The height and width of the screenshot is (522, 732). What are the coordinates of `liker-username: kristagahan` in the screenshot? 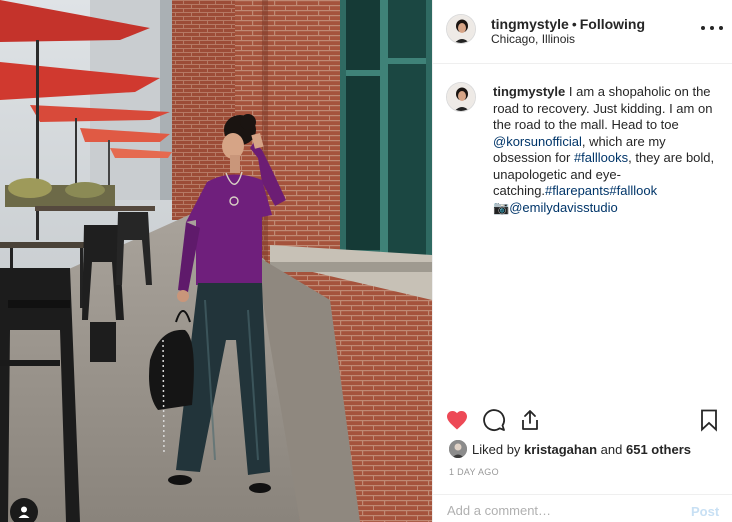 It's located at (560, 449).